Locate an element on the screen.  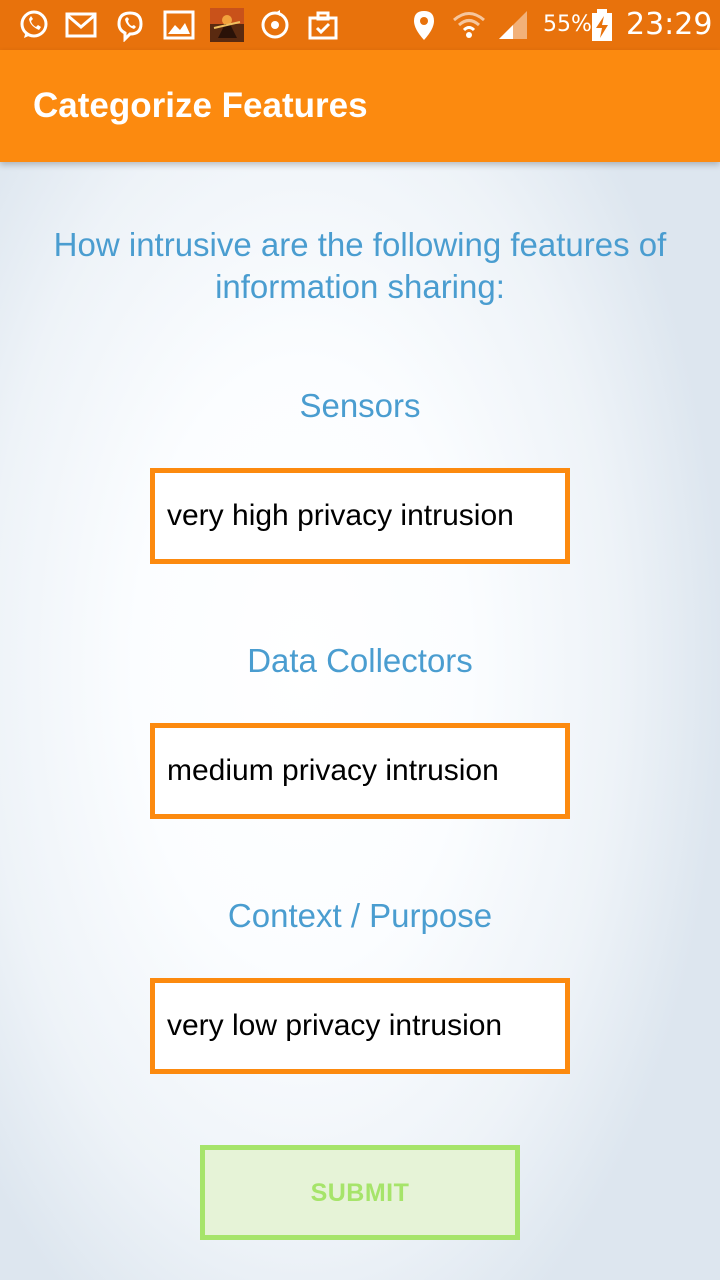
briefcase-icon is located at coordinates (323, 25).